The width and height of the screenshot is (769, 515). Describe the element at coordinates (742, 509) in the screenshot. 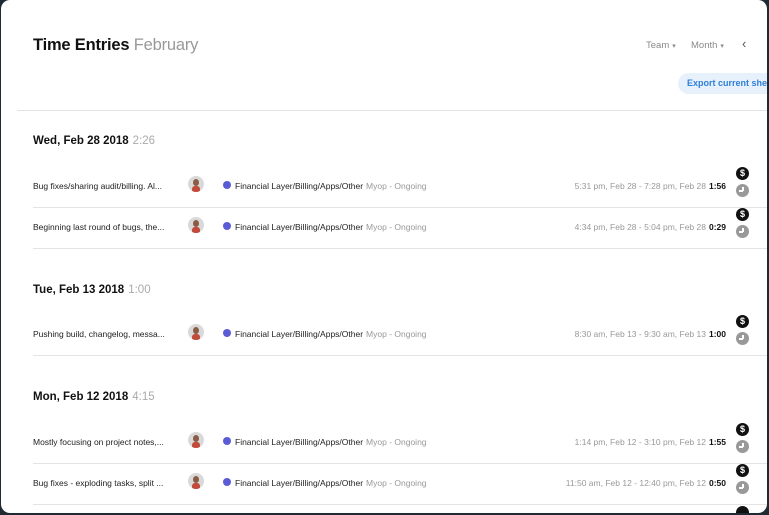

I see `dollar-icon` at that location.